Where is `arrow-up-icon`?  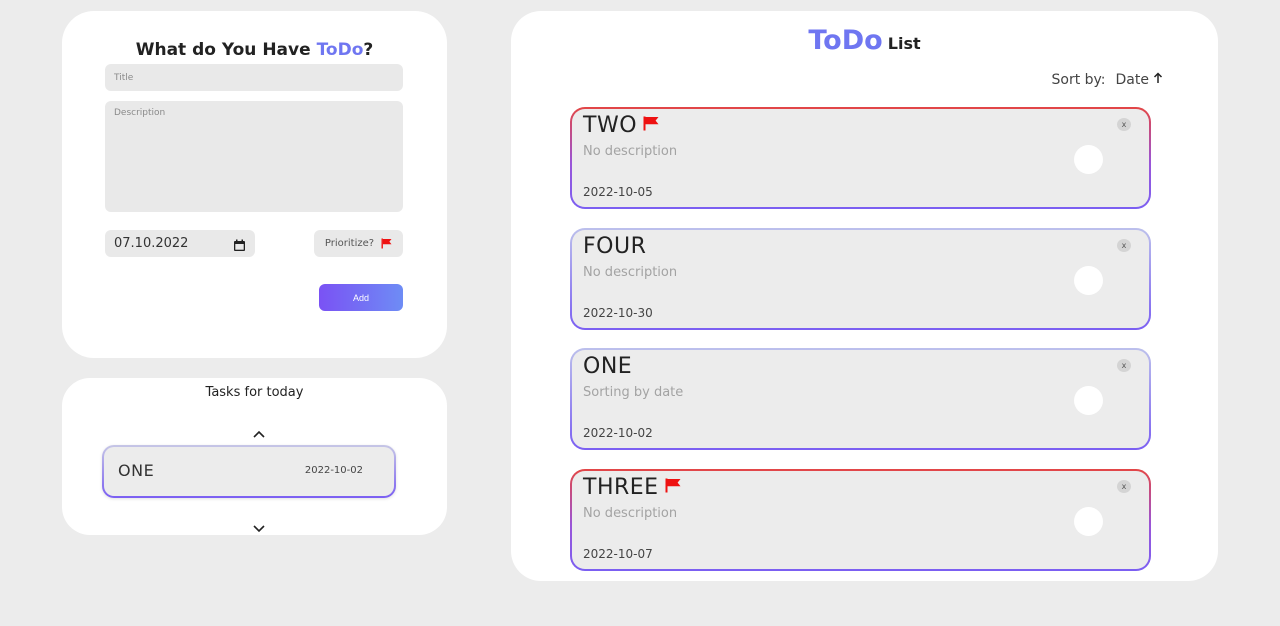
arrow-up-icon is located at coordinates (1158, 80).